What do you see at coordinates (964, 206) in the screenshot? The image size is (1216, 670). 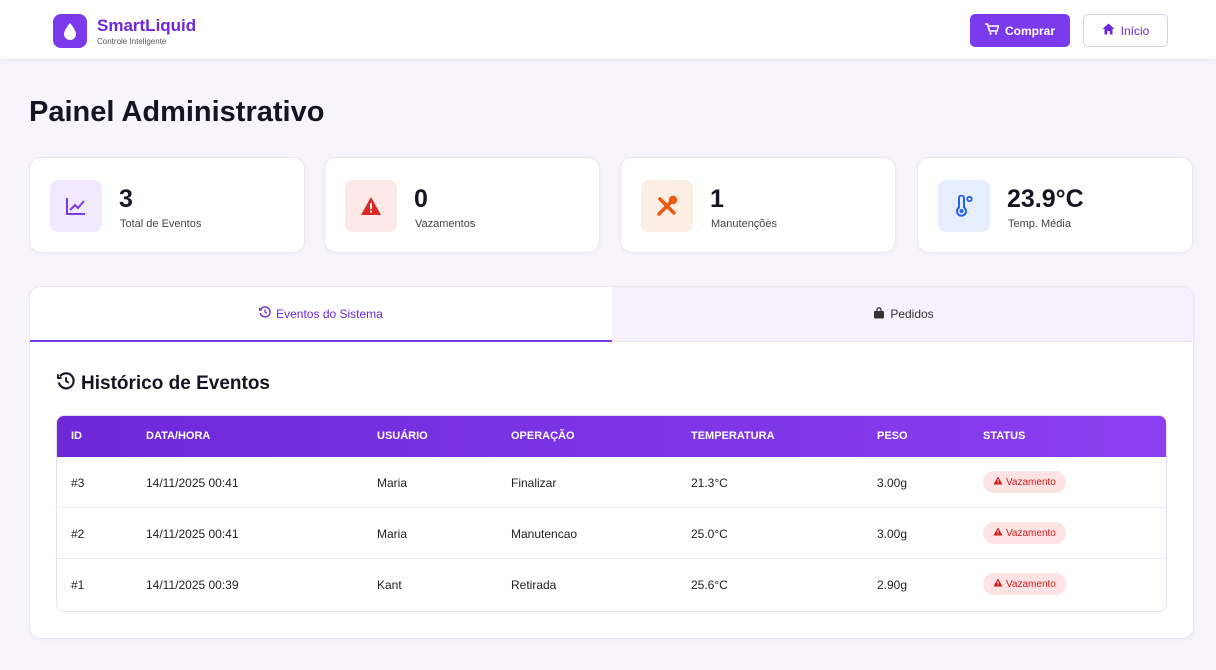 I see `thermometer-icon` at bounding box center [964, 206].